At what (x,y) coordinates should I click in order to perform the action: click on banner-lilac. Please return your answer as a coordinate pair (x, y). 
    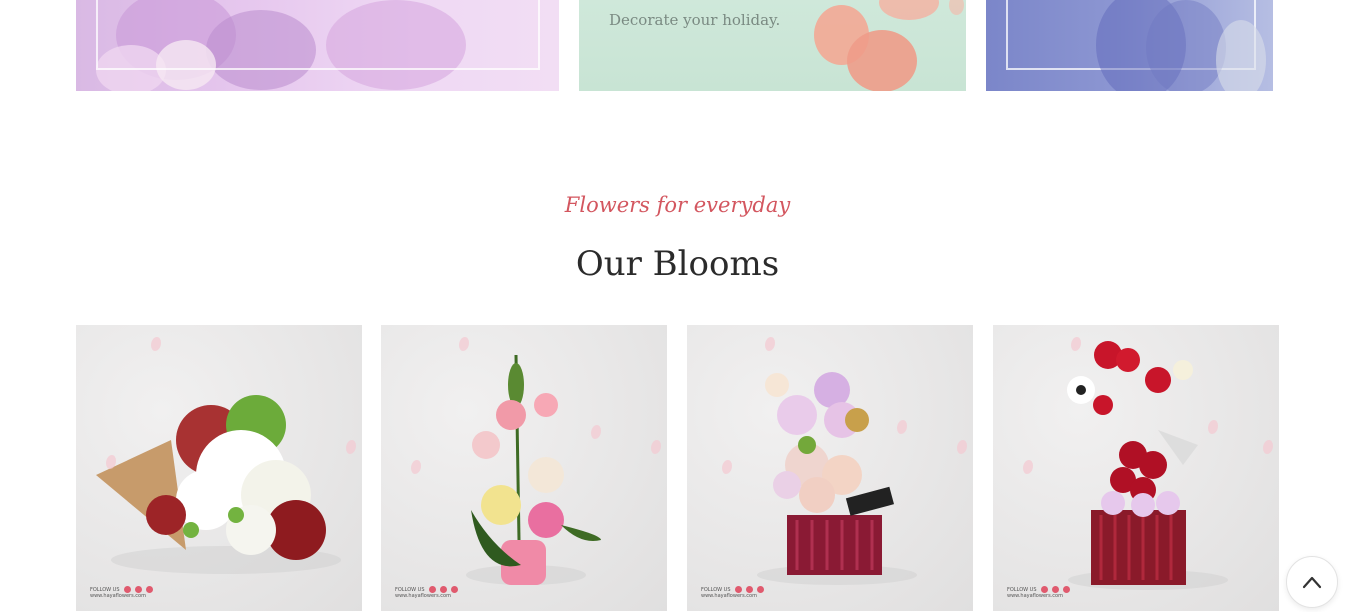
    Looking at the image, I should click on (317, 45).